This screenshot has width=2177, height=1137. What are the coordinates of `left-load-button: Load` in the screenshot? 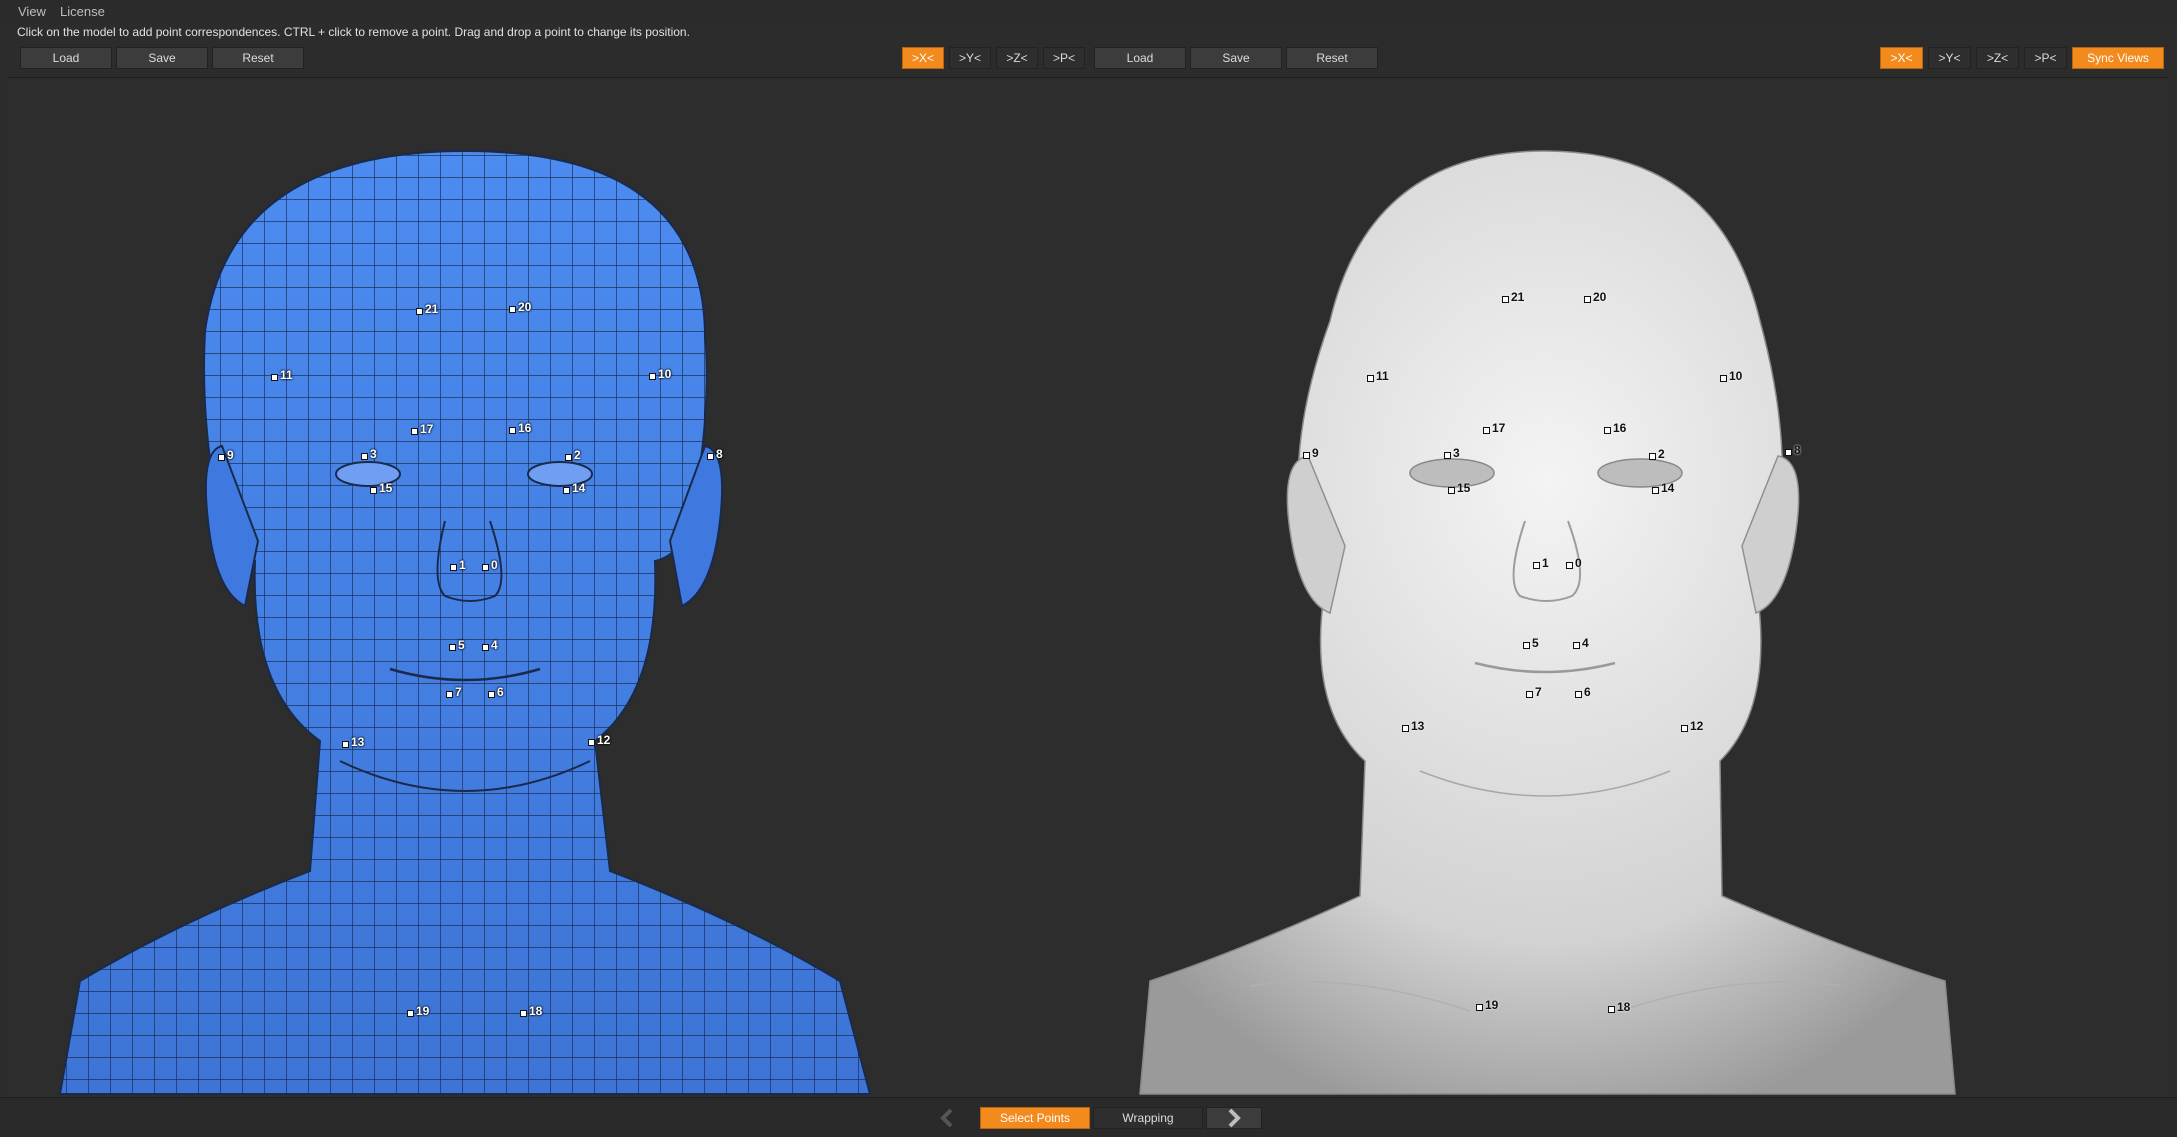 It's located at (66, 58).